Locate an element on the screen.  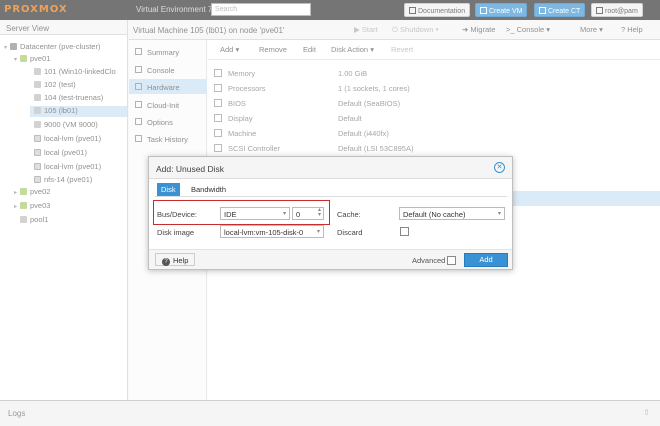
log-label: Logs is located at coordinates (16, 413).